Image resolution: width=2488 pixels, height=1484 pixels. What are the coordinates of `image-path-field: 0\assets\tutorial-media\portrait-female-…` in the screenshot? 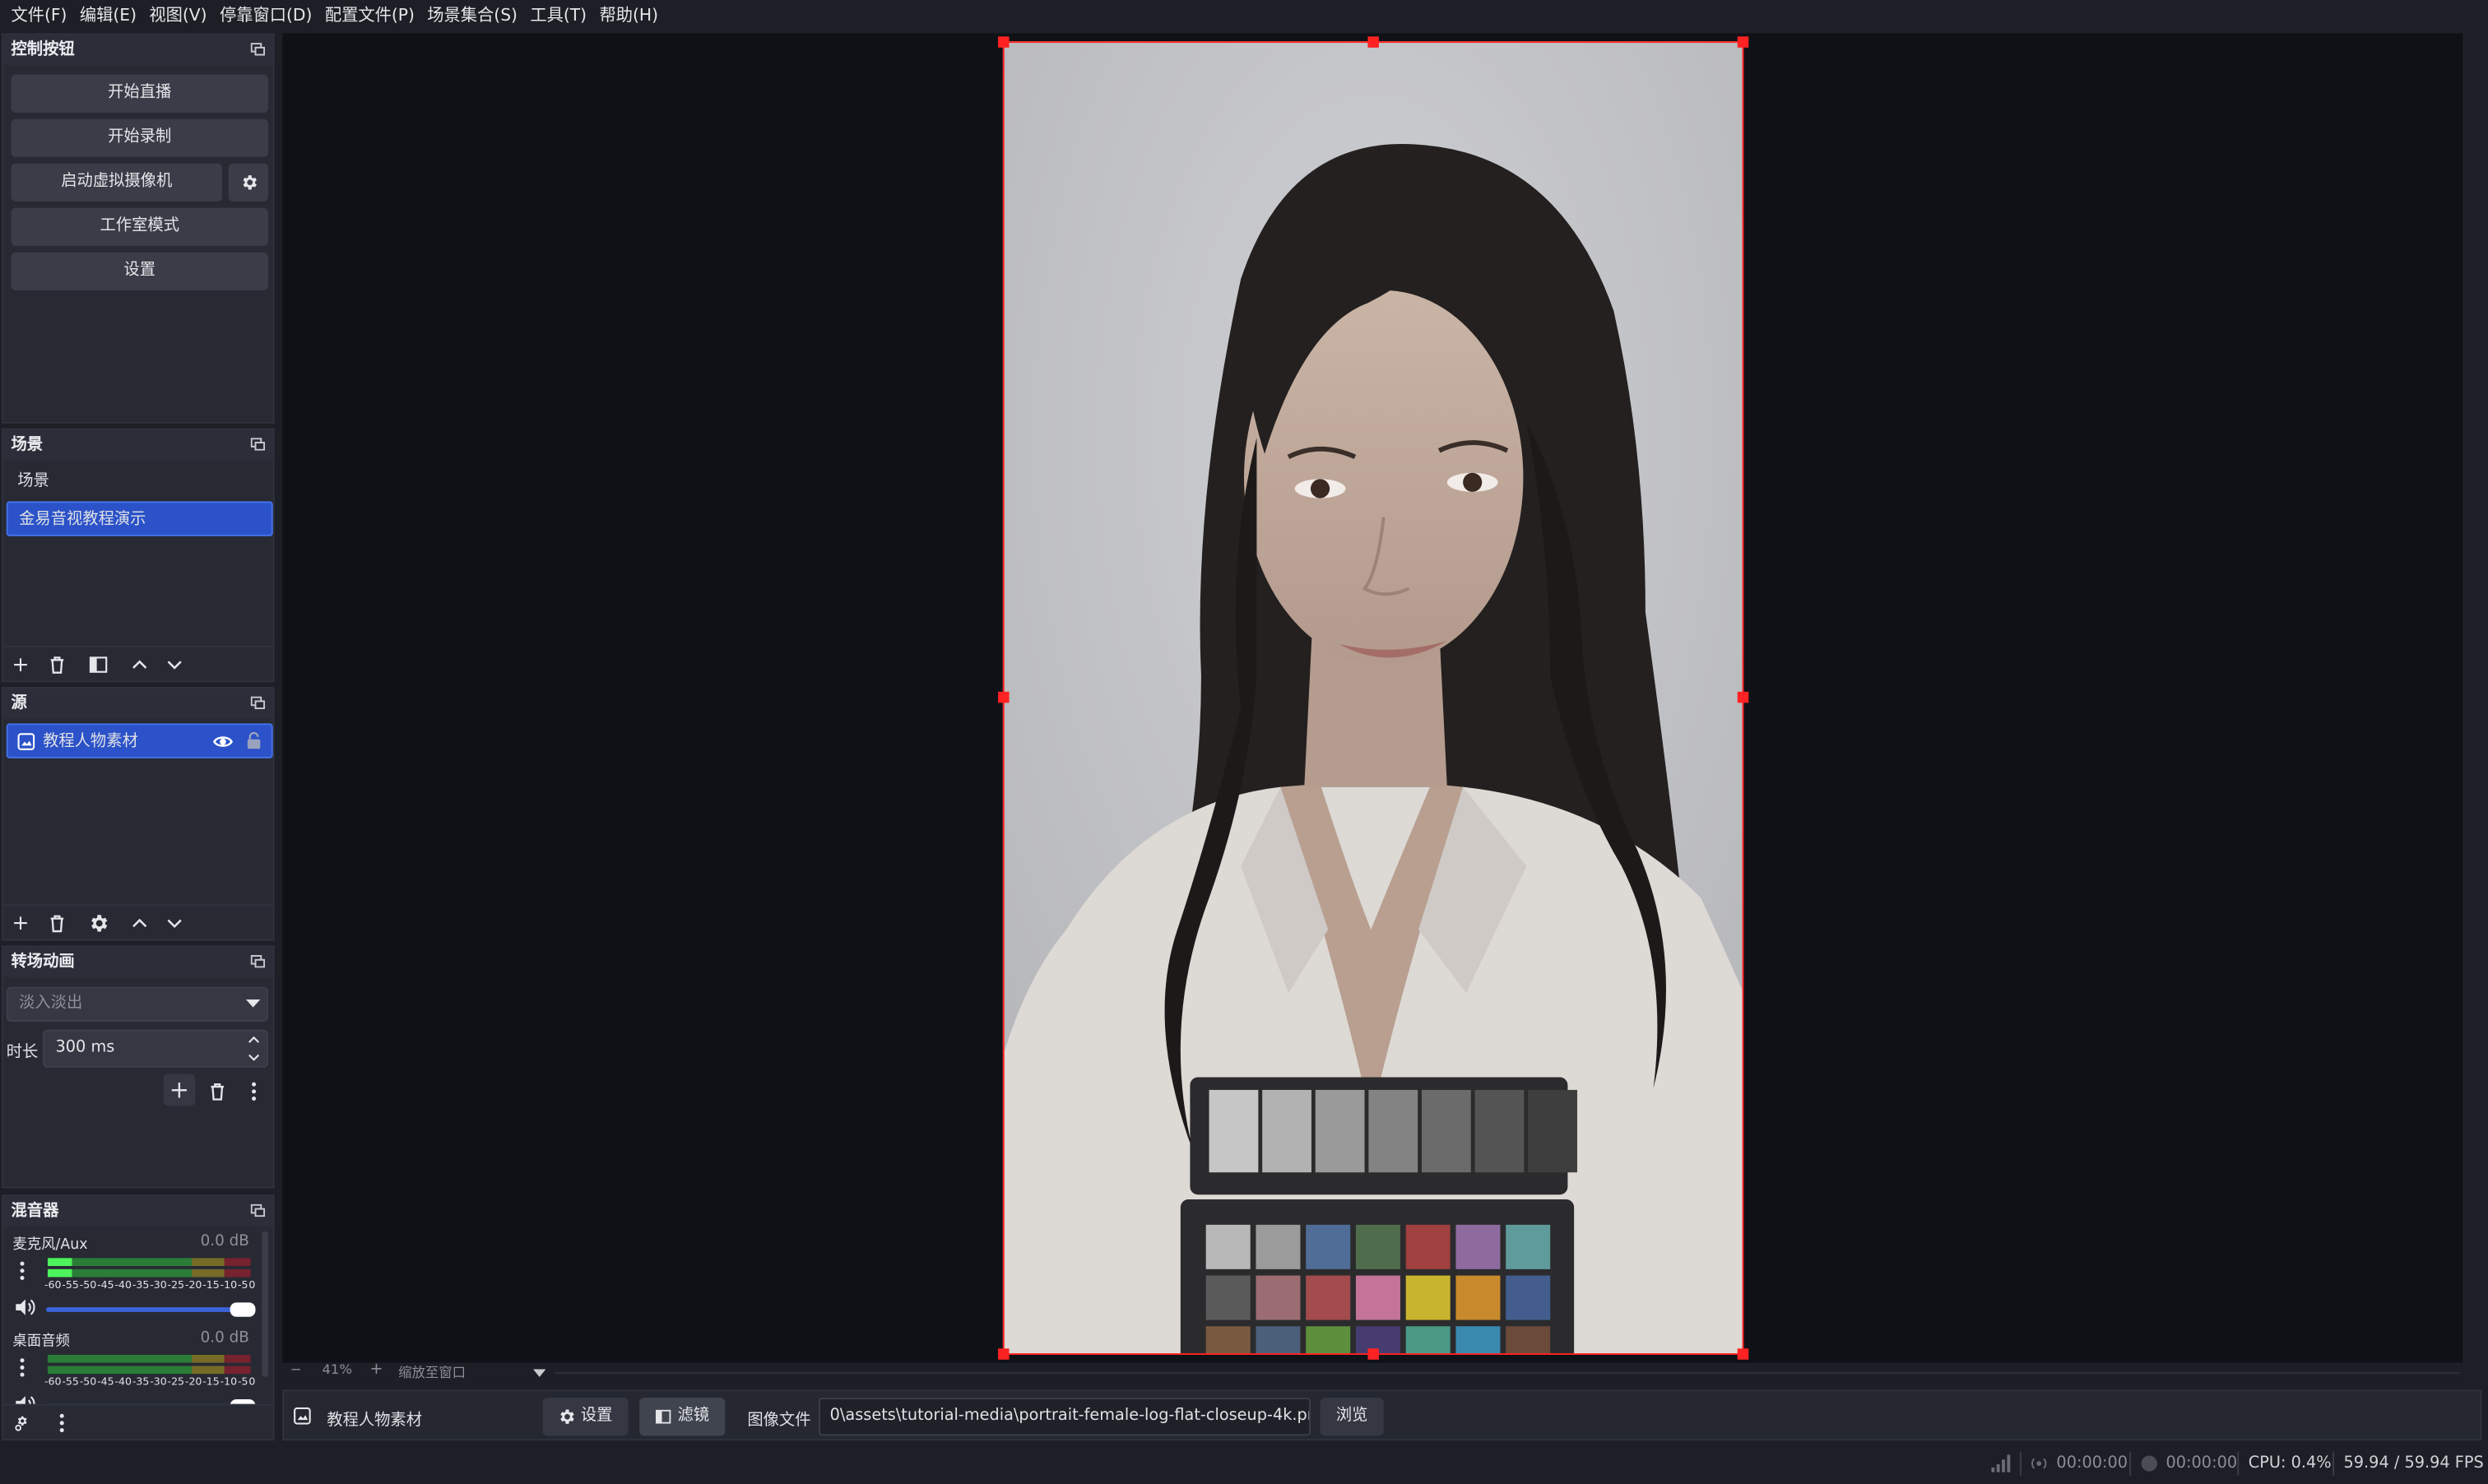 It's located at (1065, 1417).